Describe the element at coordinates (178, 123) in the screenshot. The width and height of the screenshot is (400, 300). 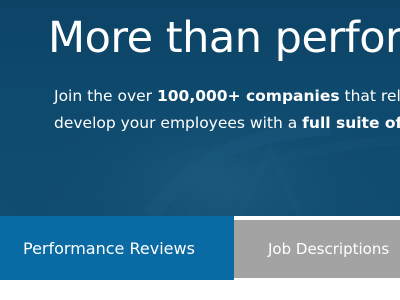
I see `intro-text: develop your employees with a` at that location.